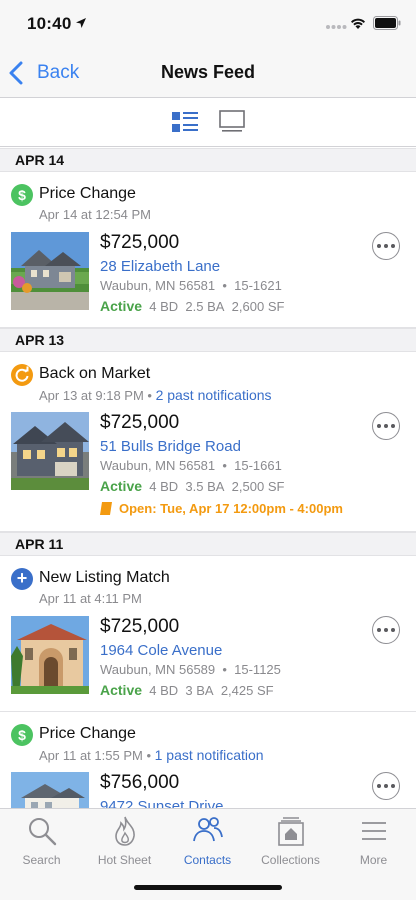  I want to click on listing-mls: 15-1661, so click(258, 465).